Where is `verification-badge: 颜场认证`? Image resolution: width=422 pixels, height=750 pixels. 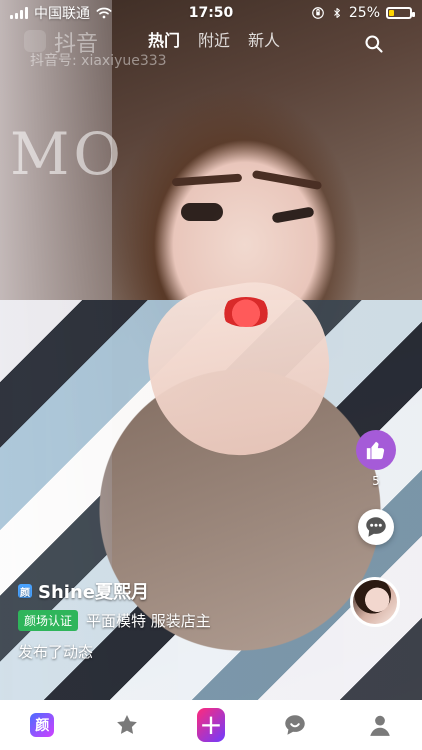
verification-badge: 颜场认证 is located at coordinates (48, 620).